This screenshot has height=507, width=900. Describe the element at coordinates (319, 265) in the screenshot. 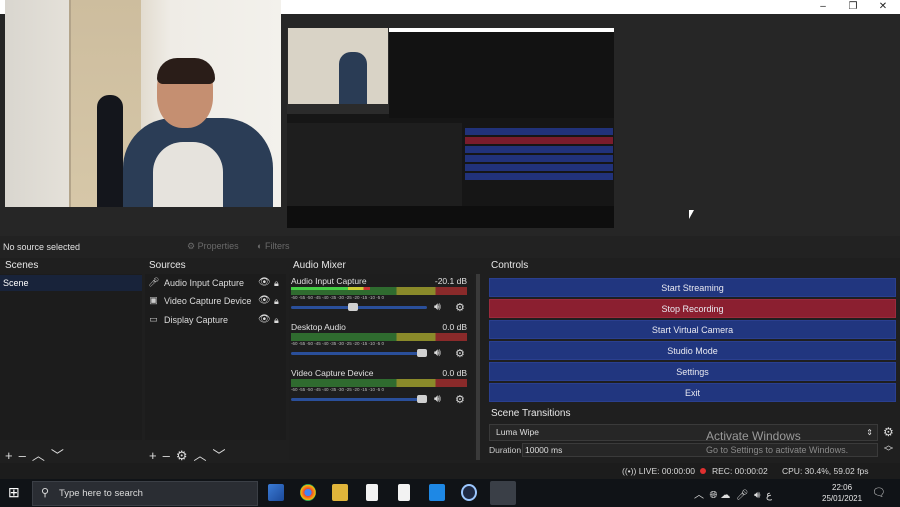

I see `audio-mixer-title: Audio Mixer` at that location.